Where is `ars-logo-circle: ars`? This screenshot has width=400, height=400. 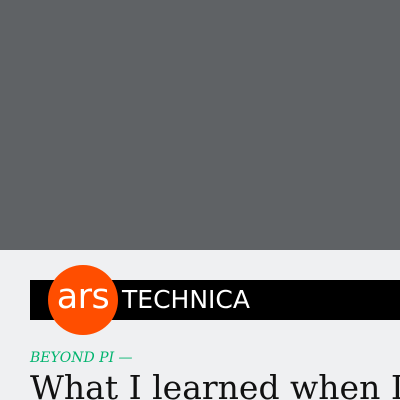 ars-logo-circle: ars is located at coordinates (83, 300).